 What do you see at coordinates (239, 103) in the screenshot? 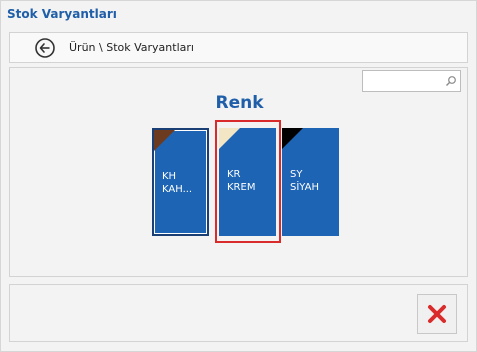
I see `group-title: Renk` at bounding box center [239, 103].